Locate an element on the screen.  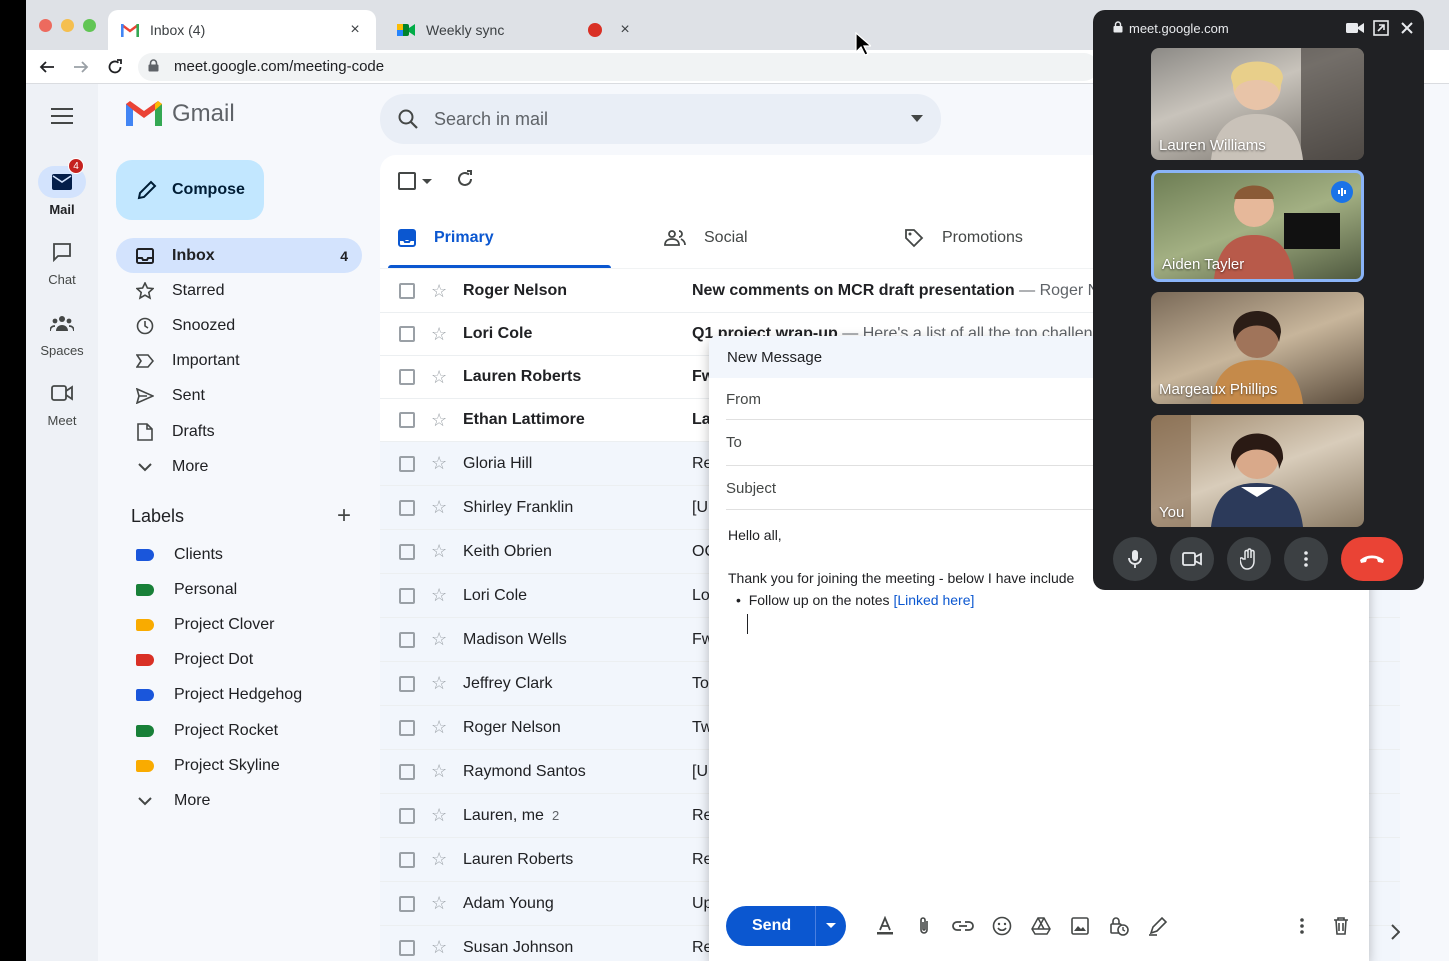
participant-tile-self: You is located at coordinates (1257, 471).